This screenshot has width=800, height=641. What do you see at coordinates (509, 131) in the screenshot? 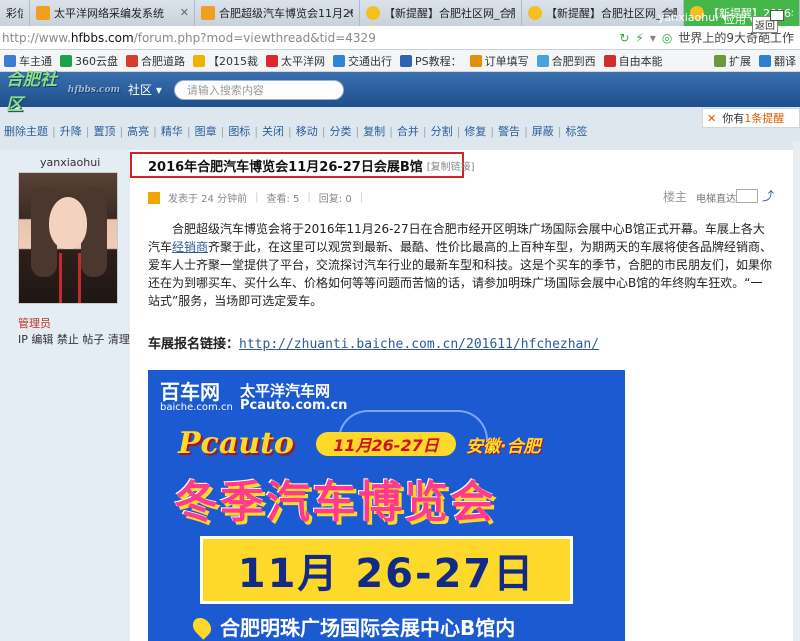
I see `admin-warn: 警告` at bounding box center [509, 131].